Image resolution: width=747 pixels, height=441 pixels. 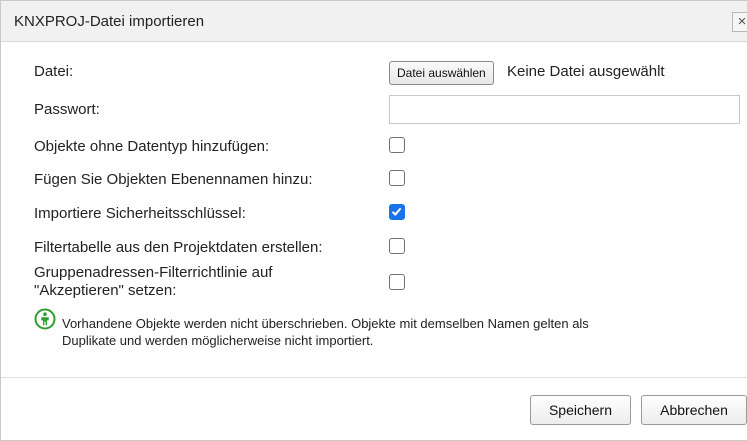 What do you see at coordinates (580, 410) in the screenshot?
I see `save-button: Speichern` at bounding box center [580, 410].